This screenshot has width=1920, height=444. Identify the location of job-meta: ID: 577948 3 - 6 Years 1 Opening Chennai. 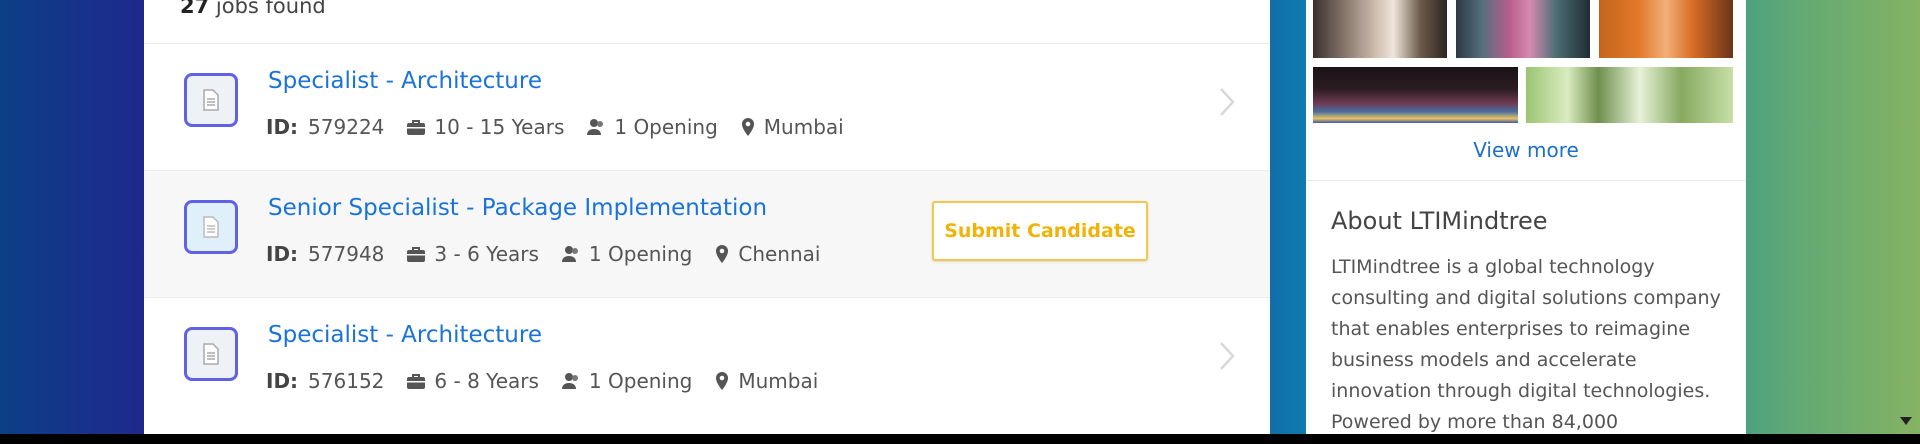
(543, 254).